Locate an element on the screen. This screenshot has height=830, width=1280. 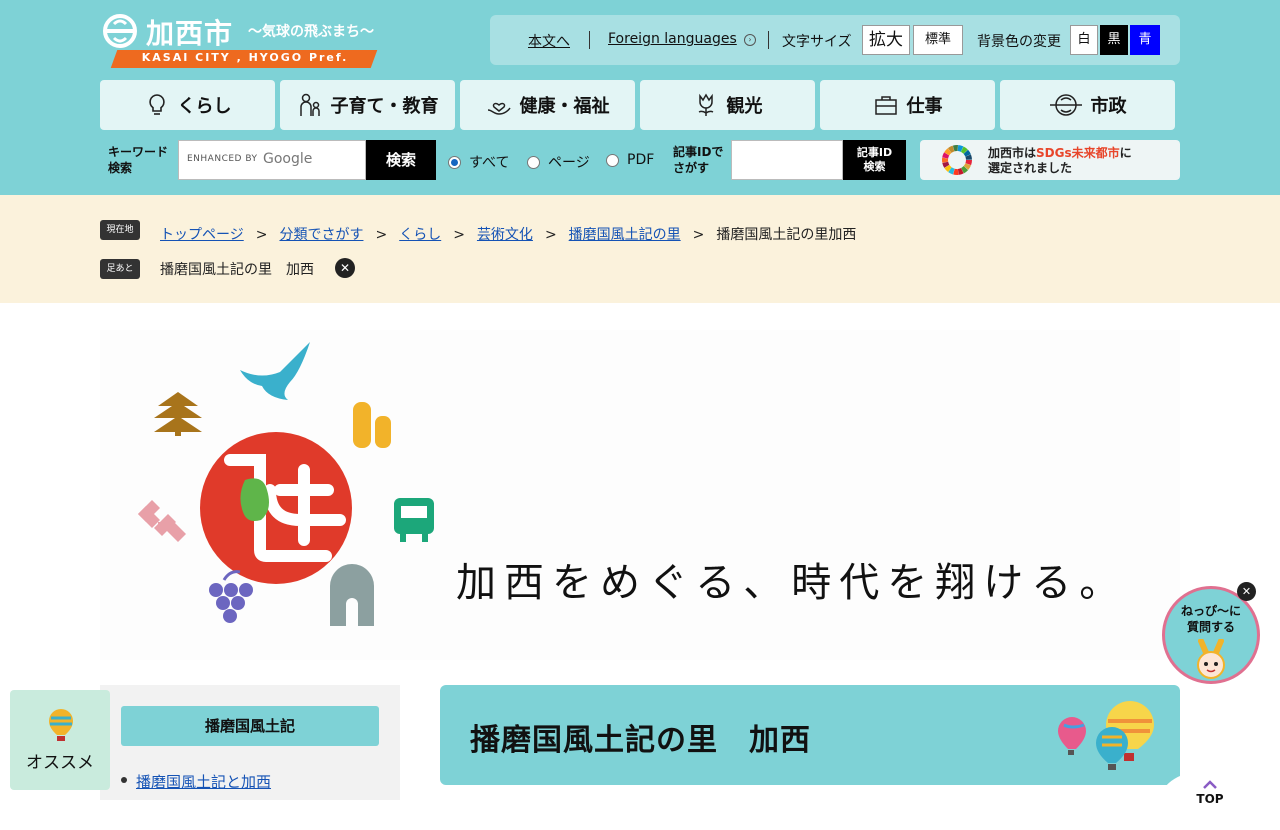
google-watermark: Google is located at coordinates (288, 159).